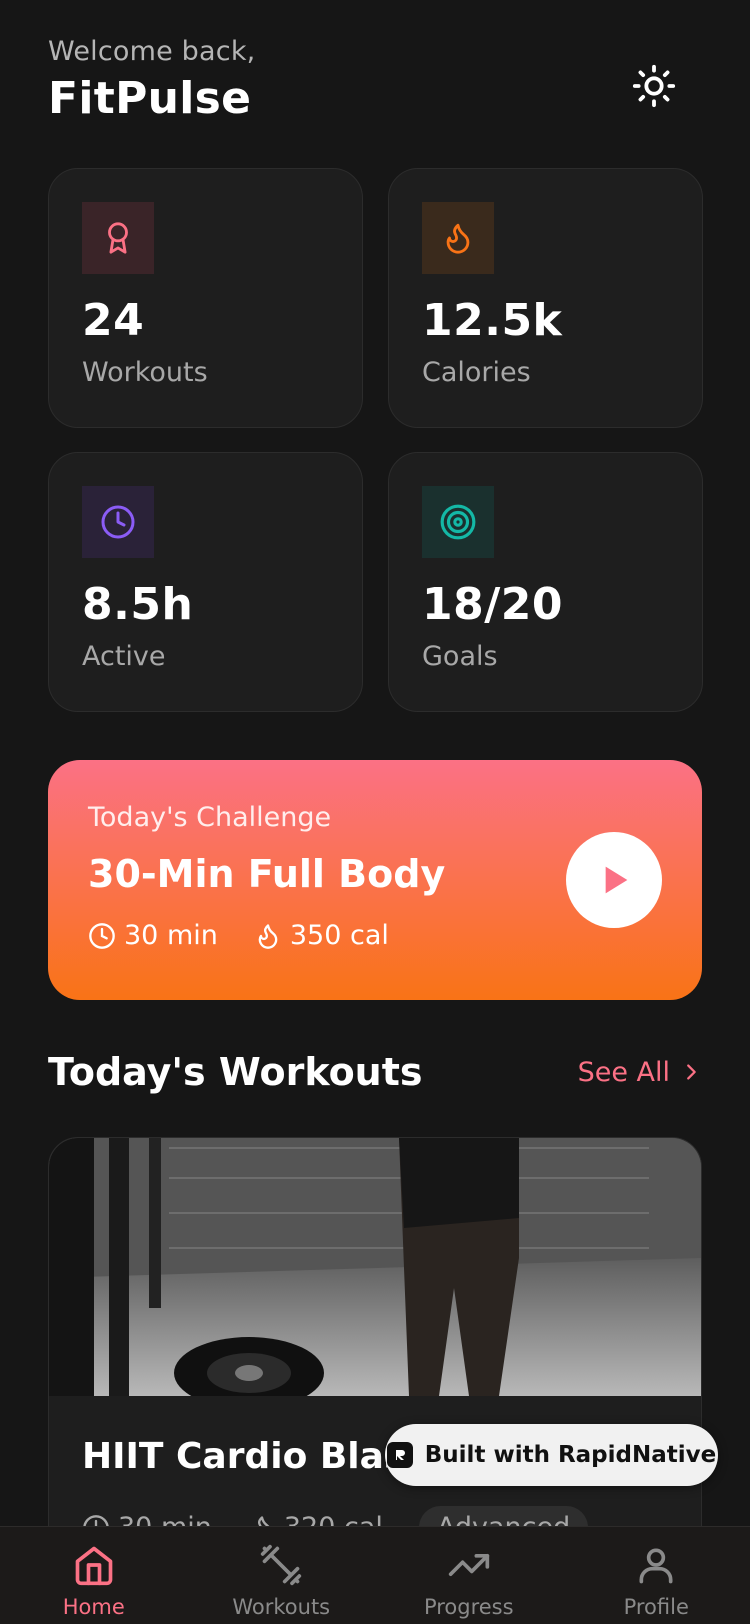 This screenshot has width=750, height=1624. What do you see at coordinates (399, 1455) in the screenshot?
I see `rapidnative-logo-icon` at bounding box center [399, 1455].